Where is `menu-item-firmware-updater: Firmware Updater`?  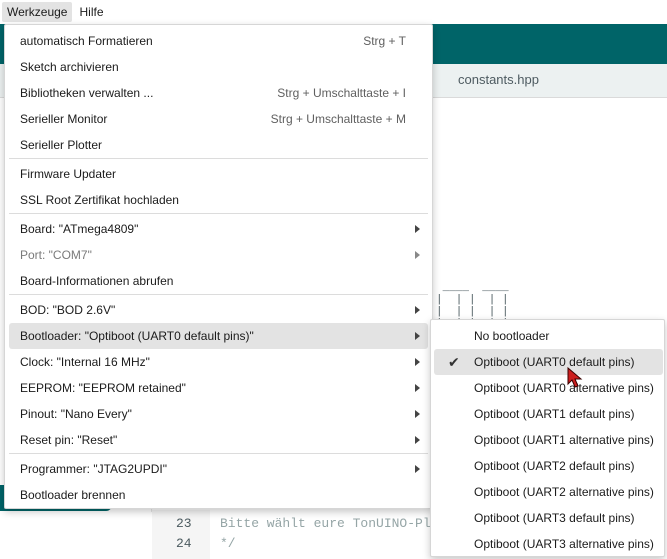 menu-item-firmware-updater: Firmware Updater is located at coordinates (218, 174).